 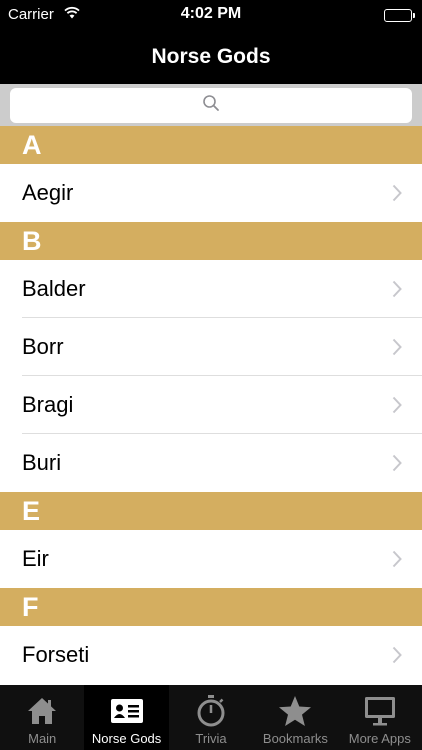 I want to click on tab-label: Norse Gods, so click(x=126, y=738).